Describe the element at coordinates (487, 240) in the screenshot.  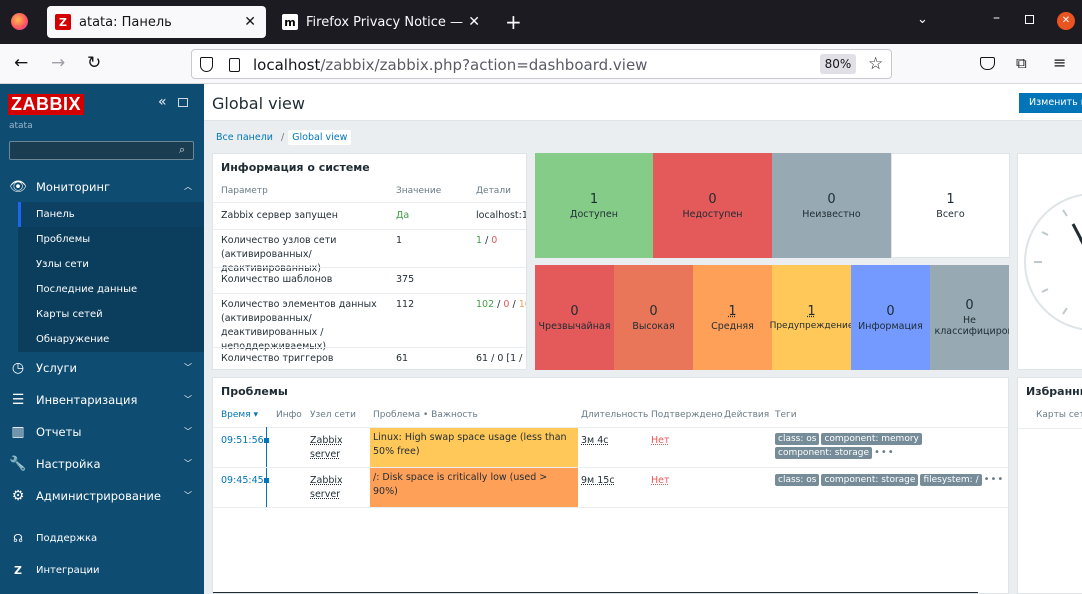
I see `sysinfo-details: 1 / 0` at that location.